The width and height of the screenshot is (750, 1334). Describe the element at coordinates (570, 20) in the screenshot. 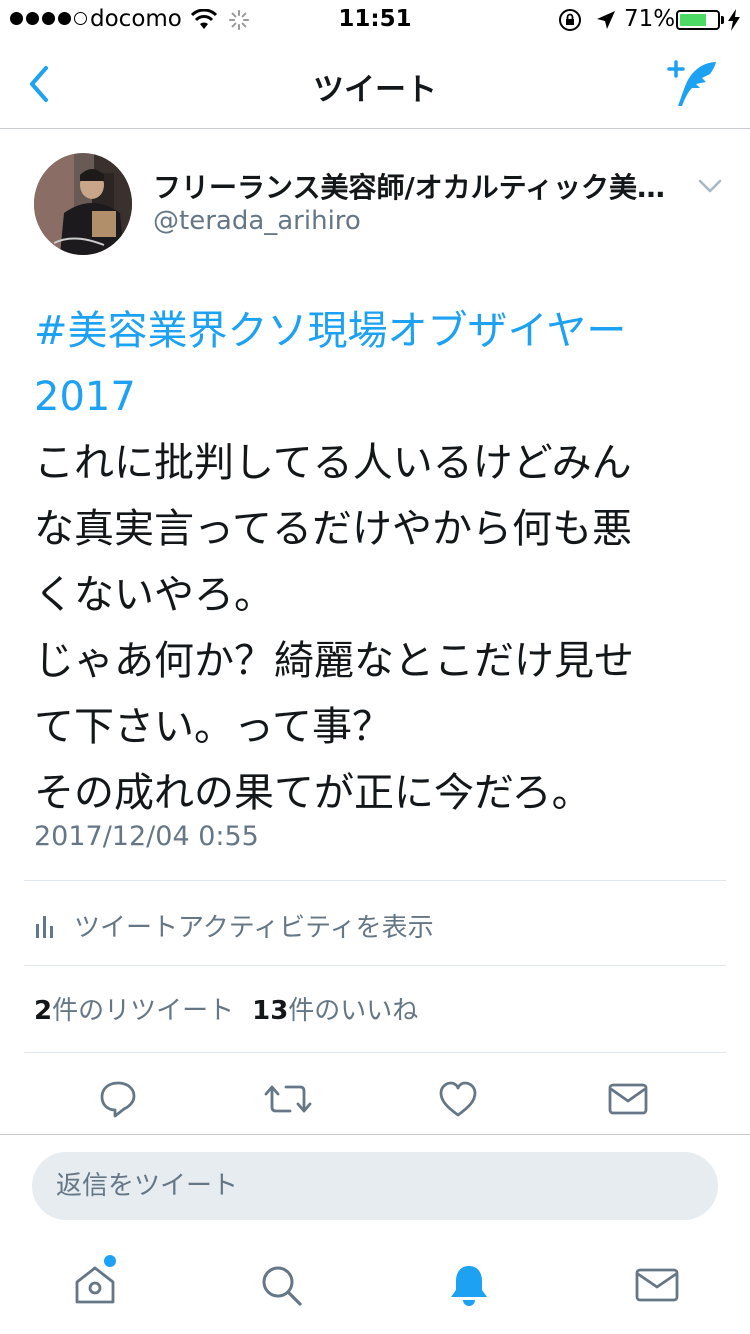

I see `rotation-lock-icon` at that location.